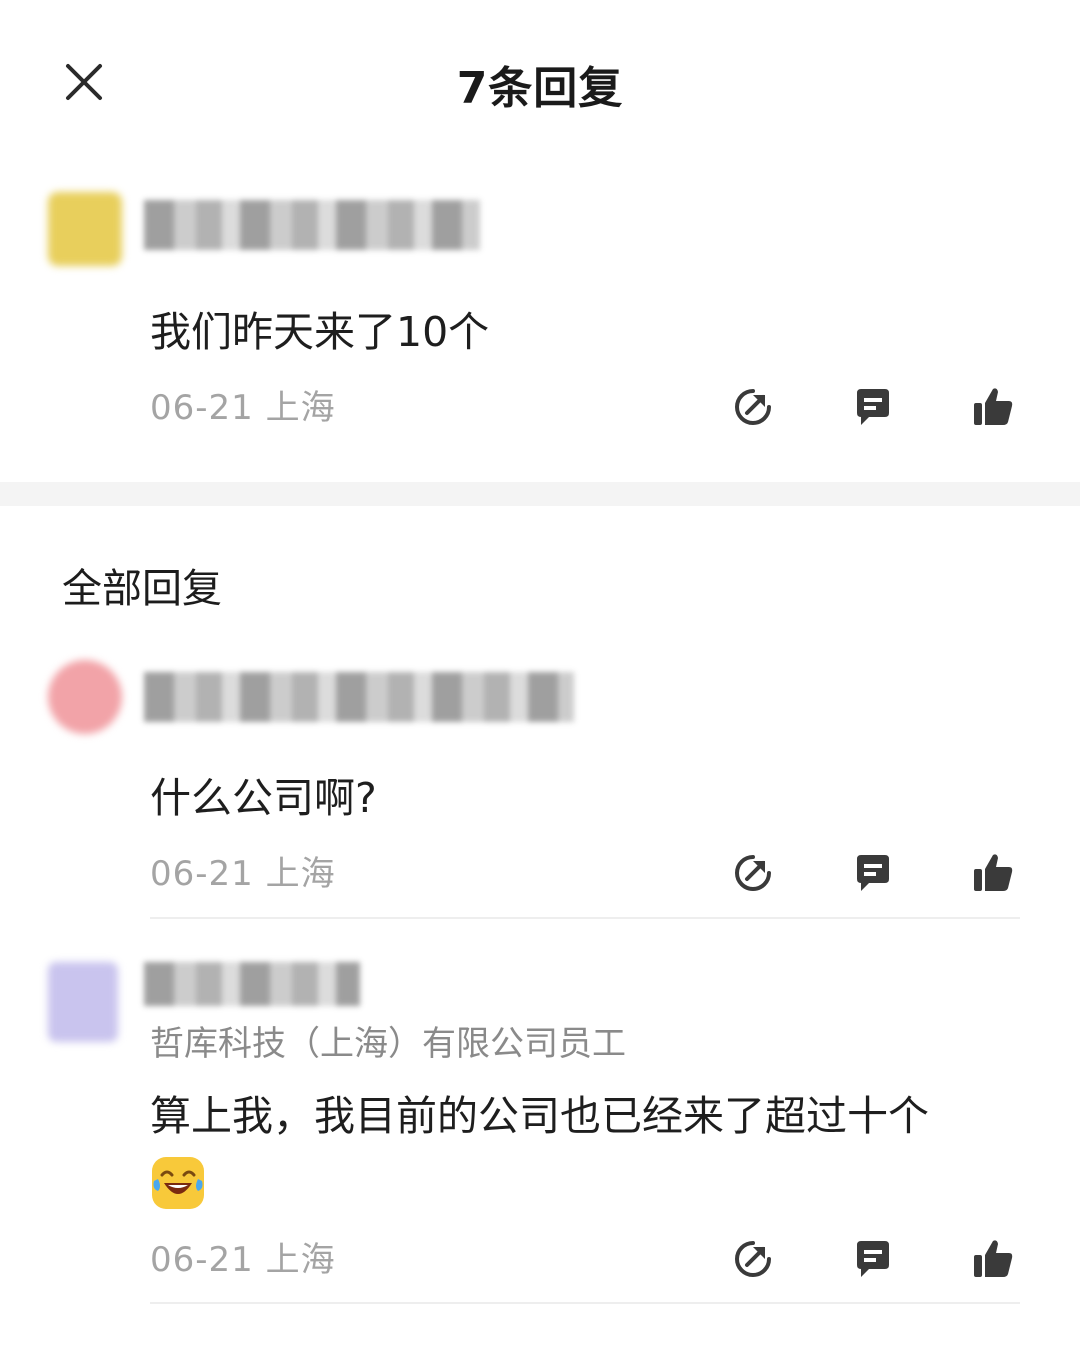 This screenshot has width=1080, height=1345. I want to click on all-replies-heading: 全部回复, so click(142, 589).